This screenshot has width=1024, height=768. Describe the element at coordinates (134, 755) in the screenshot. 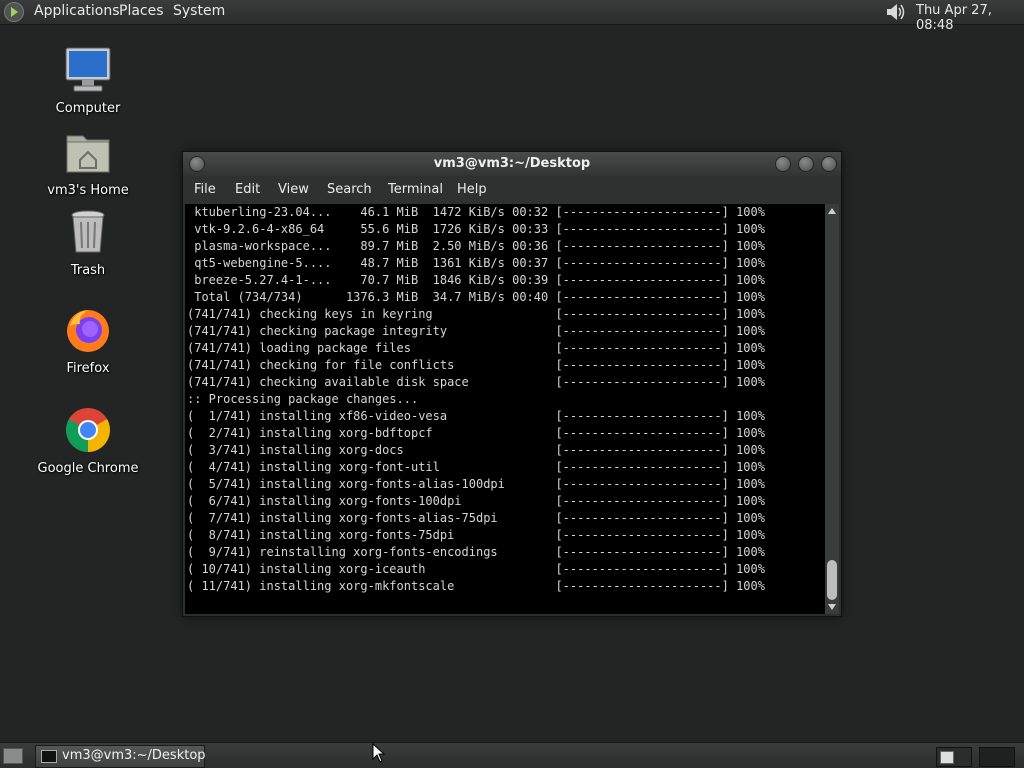

I see `taskbar-button-label: vm3@vm3:~/Desktop` at that location.